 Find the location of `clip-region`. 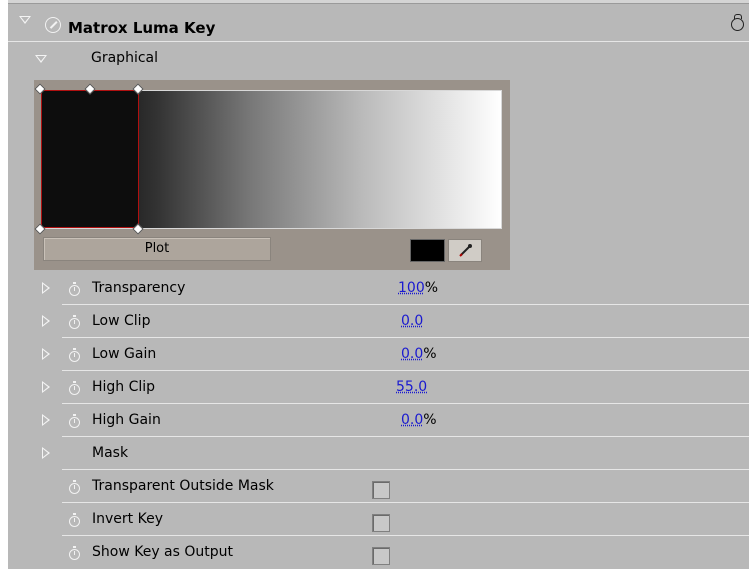

clip-region is located at coordinates (90, 159).